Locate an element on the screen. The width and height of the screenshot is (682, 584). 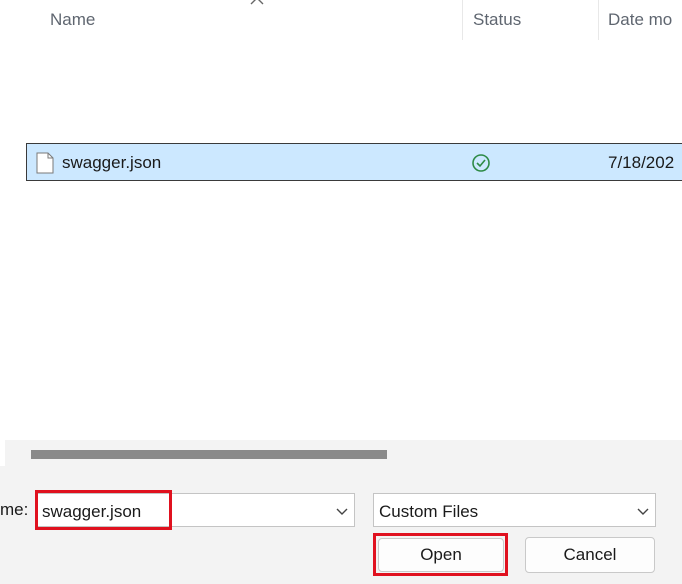
column-header-name-label: Name is located at coordinates (73, 19).